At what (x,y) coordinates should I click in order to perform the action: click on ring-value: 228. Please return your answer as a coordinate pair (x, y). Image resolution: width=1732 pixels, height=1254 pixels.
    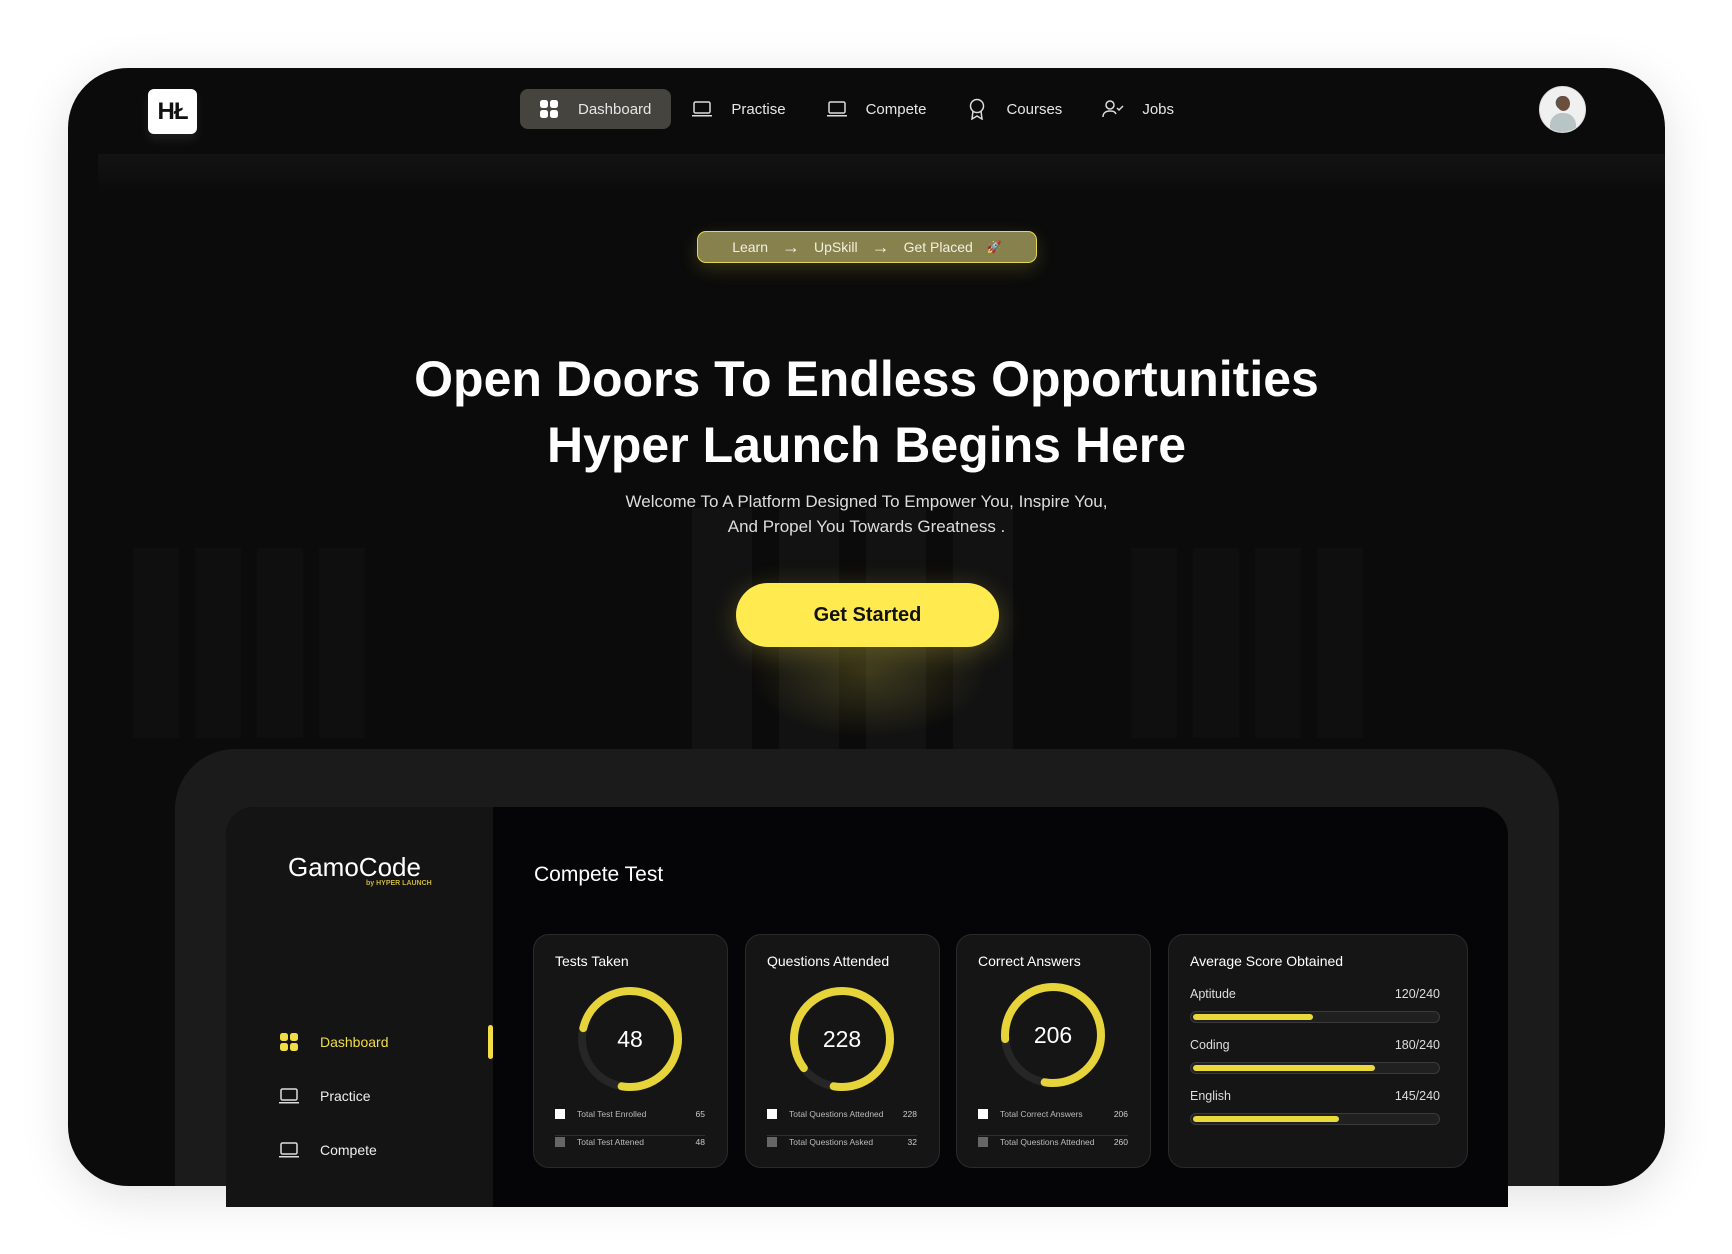
    Looking at the image, I should click on (842, 1038).